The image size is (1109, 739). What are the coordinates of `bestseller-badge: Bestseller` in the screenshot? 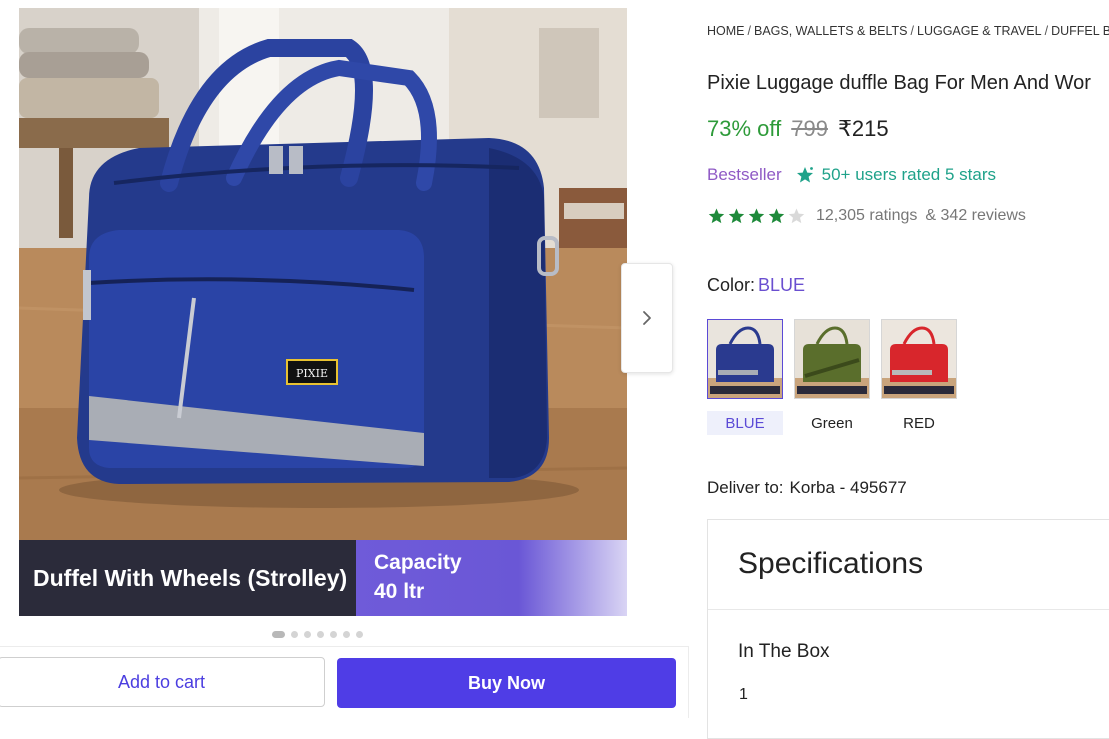 It's located at (744, 174).